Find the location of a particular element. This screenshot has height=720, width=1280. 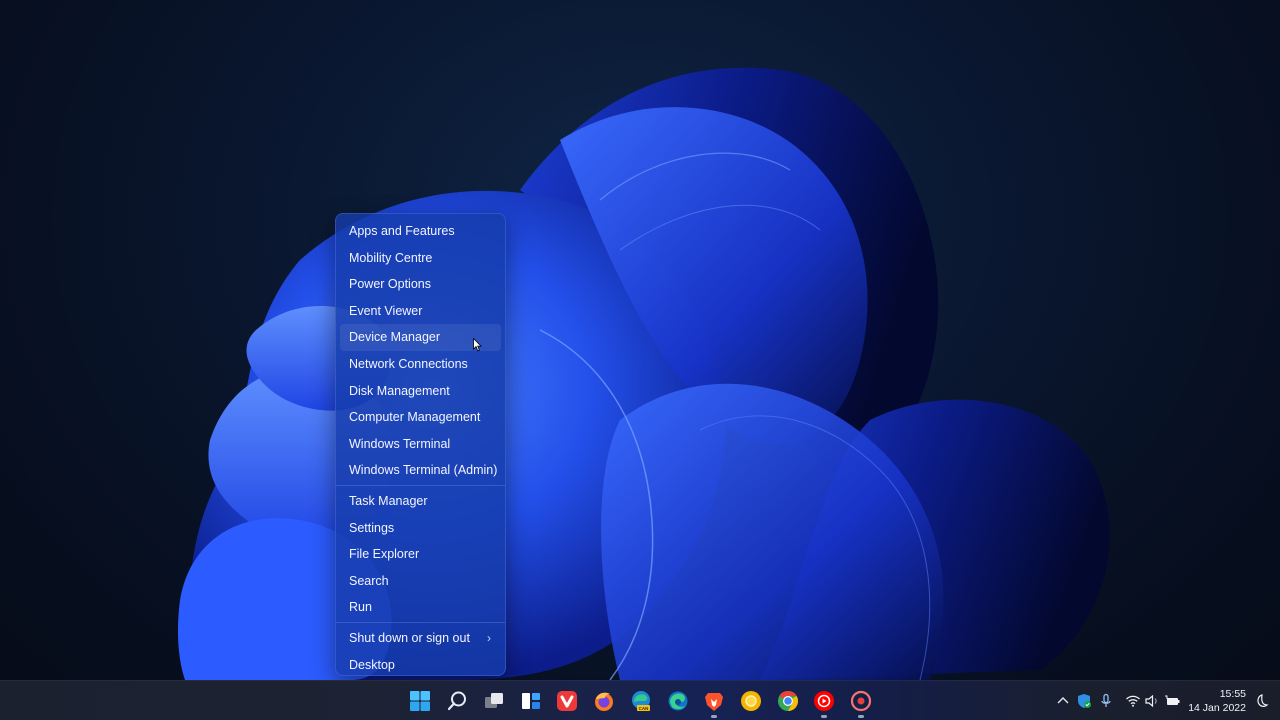

menu-item-windows-terminal: Windows Terminal is located at coordinates (420, 444).